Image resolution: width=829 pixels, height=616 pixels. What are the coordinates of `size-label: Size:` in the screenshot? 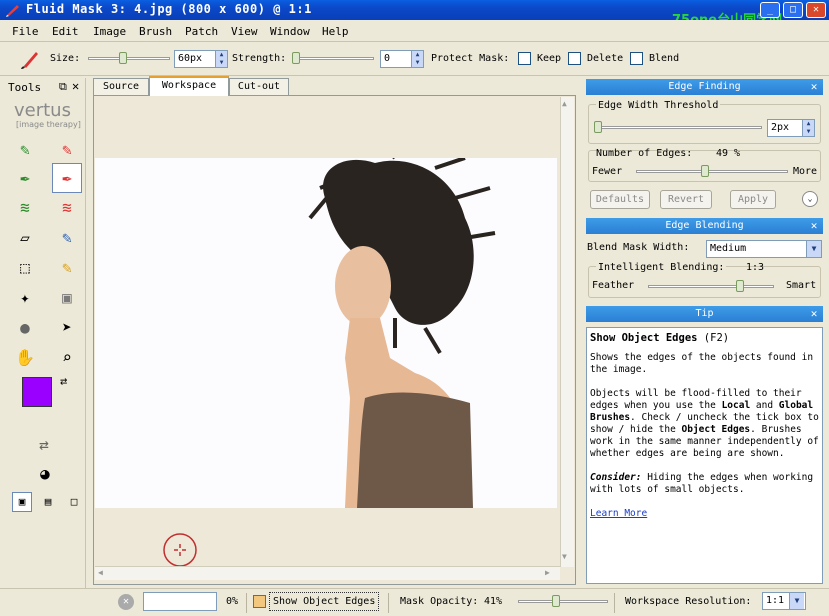 It's located at (65, 58).